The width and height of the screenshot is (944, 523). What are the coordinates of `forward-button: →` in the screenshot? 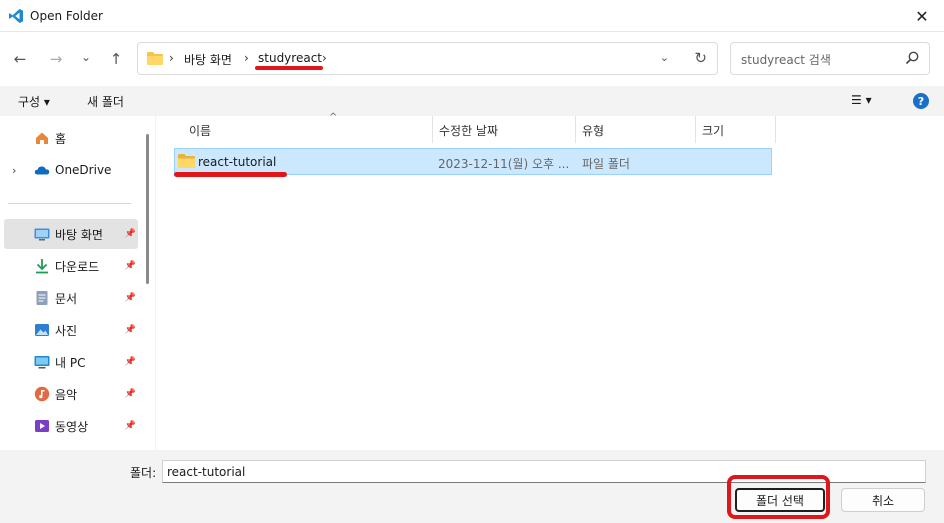 It's located at (56, 59).